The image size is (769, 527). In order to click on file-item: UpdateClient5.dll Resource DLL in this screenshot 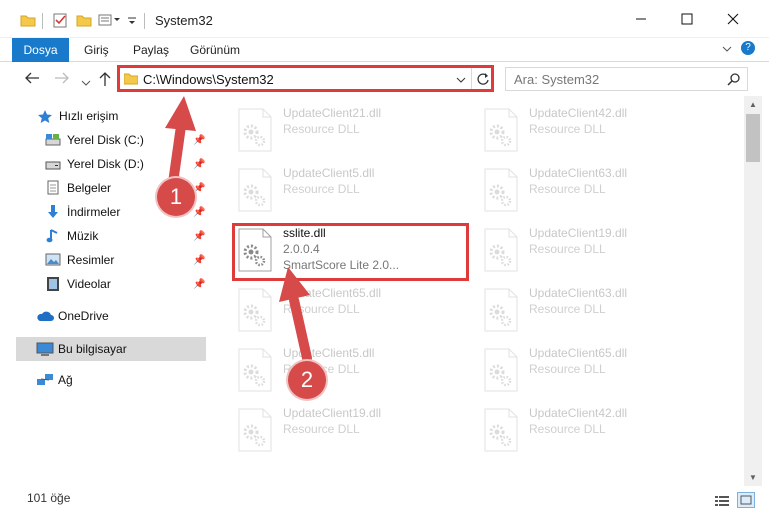, I will do `click(352, 192)`.